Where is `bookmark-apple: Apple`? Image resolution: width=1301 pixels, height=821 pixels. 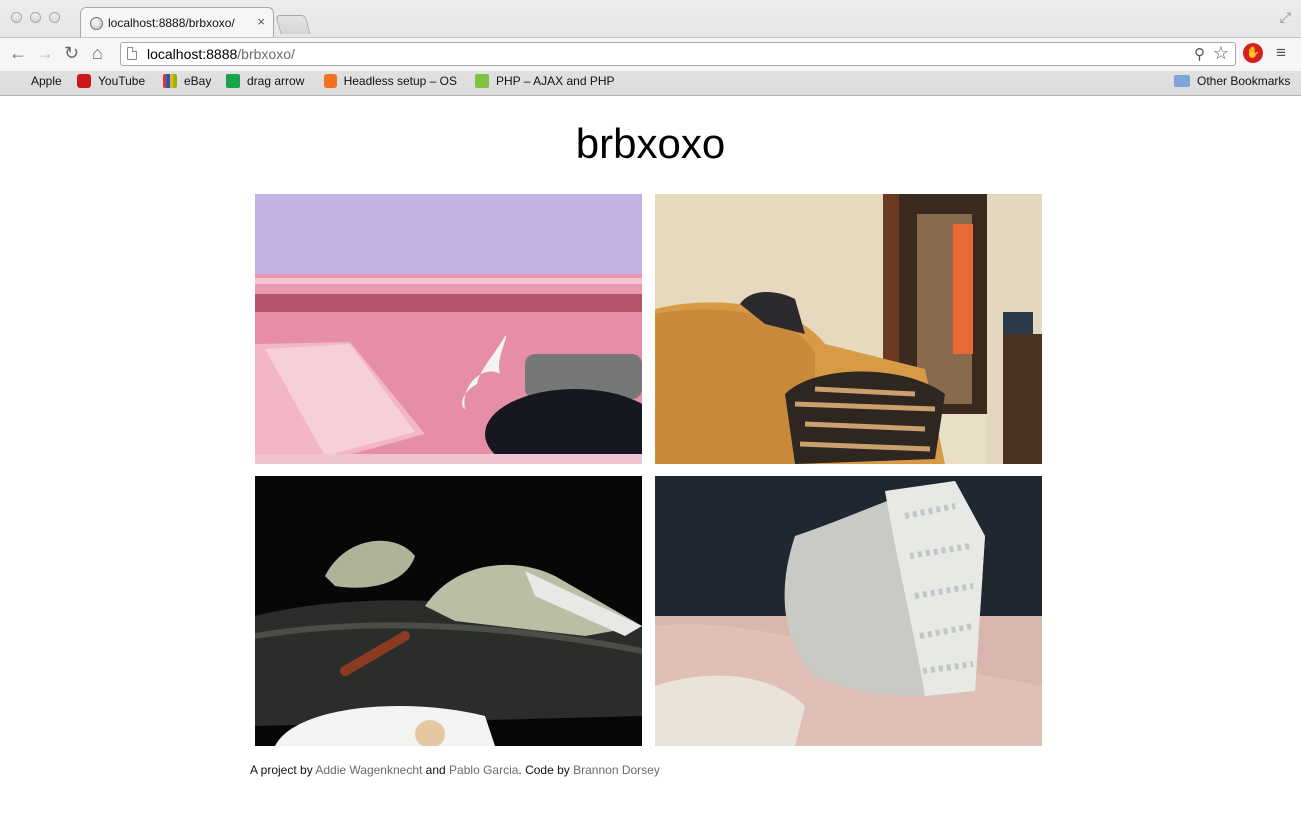
bookmark-apple: Apple is located at coordinates (36, 81).